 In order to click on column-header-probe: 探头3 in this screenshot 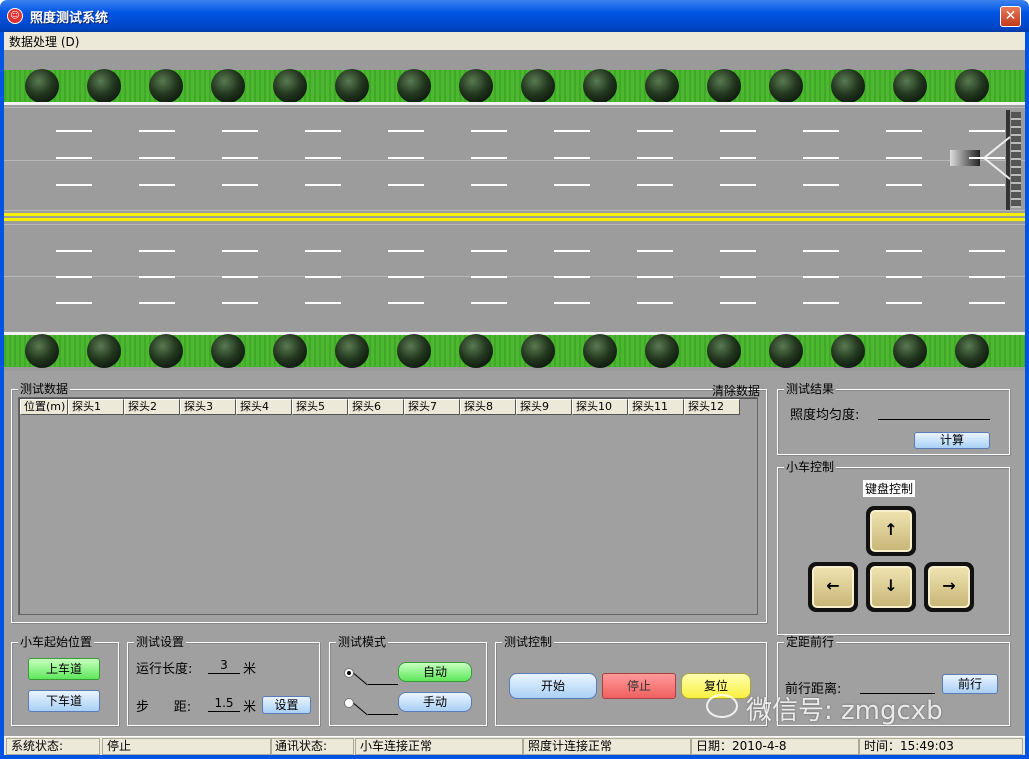, I will do `click(208, 407)`.